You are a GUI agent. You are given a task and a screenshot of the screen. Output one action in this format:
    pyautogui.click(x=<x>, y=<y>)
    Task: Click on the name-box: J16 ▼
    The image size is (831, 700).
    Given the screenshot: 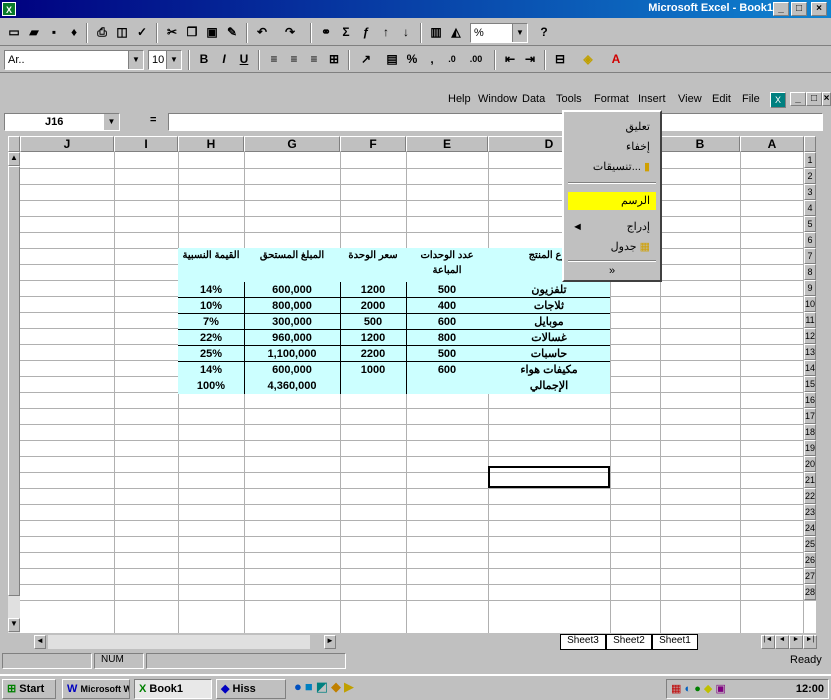 What is the action you would take?
    pyautogui.click(x=62, y=122)
    